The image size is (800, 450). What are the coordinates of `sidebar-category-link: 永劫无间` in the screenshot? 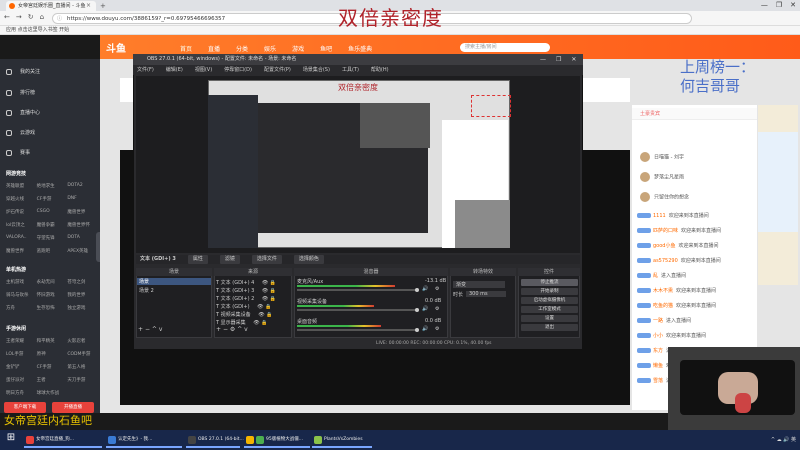 It's located at (52, 282).